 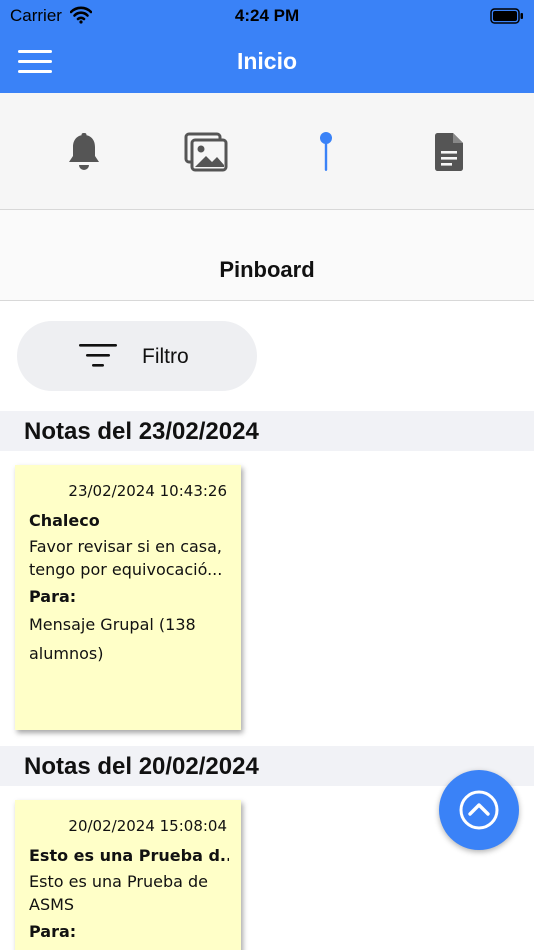 I want to click on gallery-icon, so click(x=206, y=152).